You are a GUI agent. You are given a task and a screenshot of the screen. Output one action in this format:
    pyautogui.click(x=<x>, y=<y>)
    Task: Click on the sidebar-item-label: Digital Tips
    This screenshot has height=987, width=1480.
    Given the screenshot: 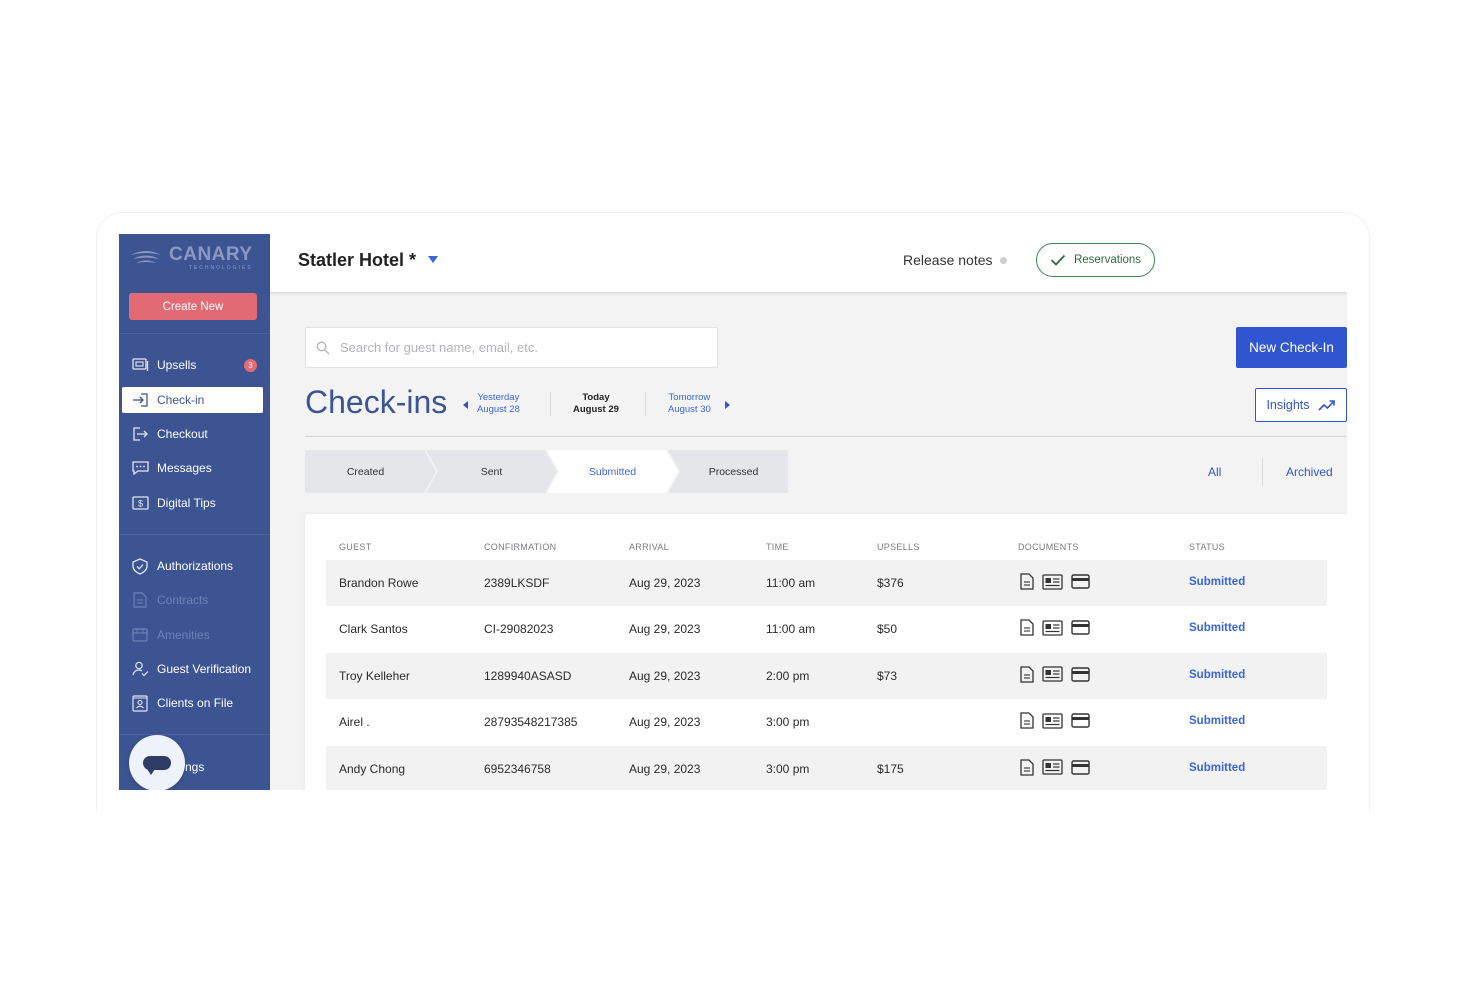 What is the action you would take?
    pyautogui.click(x=186, y=503)
    